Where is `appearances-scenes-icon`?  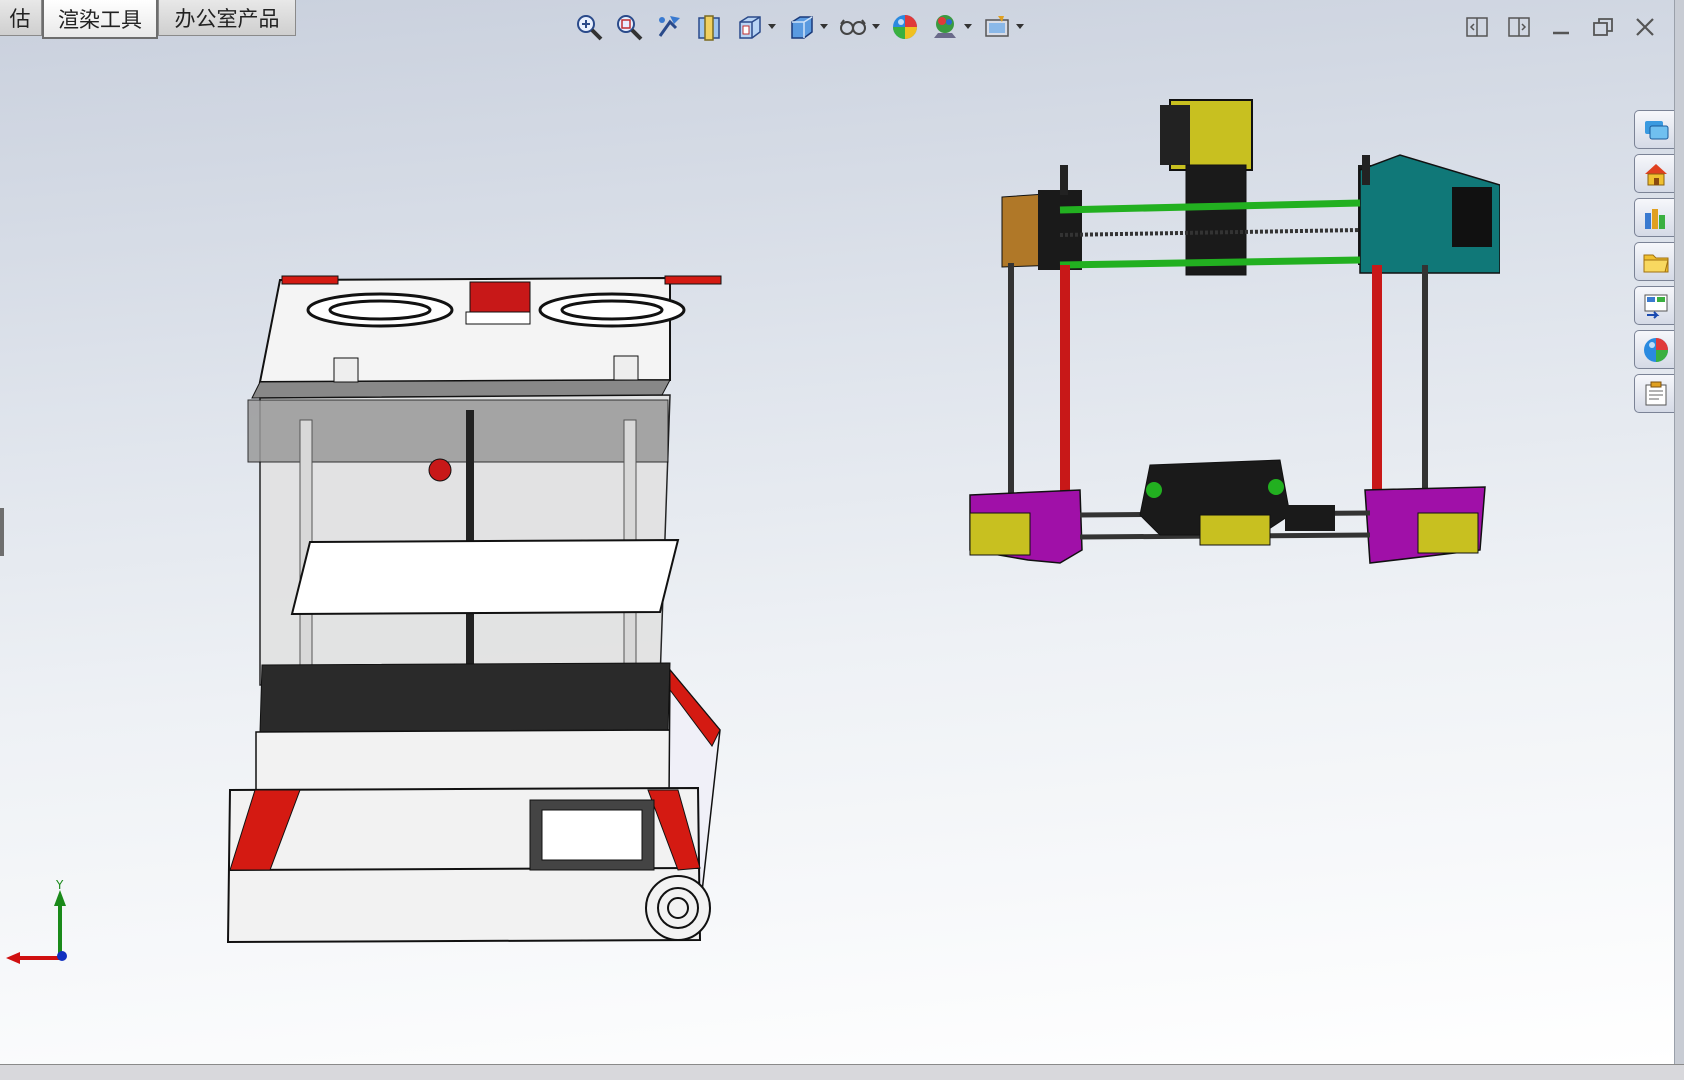
appearances-scenes-icon is located at coordinates (1655, 349).